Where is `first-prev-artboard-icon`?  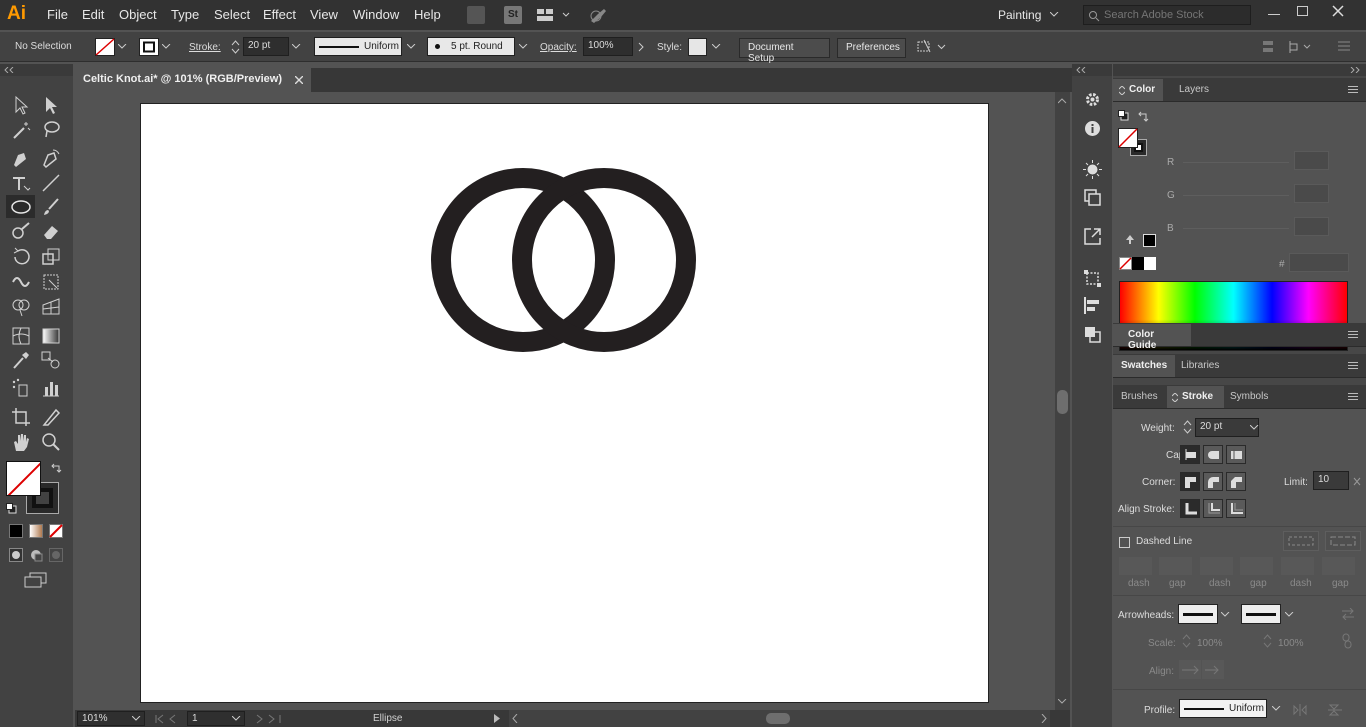
first-prev-artboard-icon is located at coordinates (170, 719).